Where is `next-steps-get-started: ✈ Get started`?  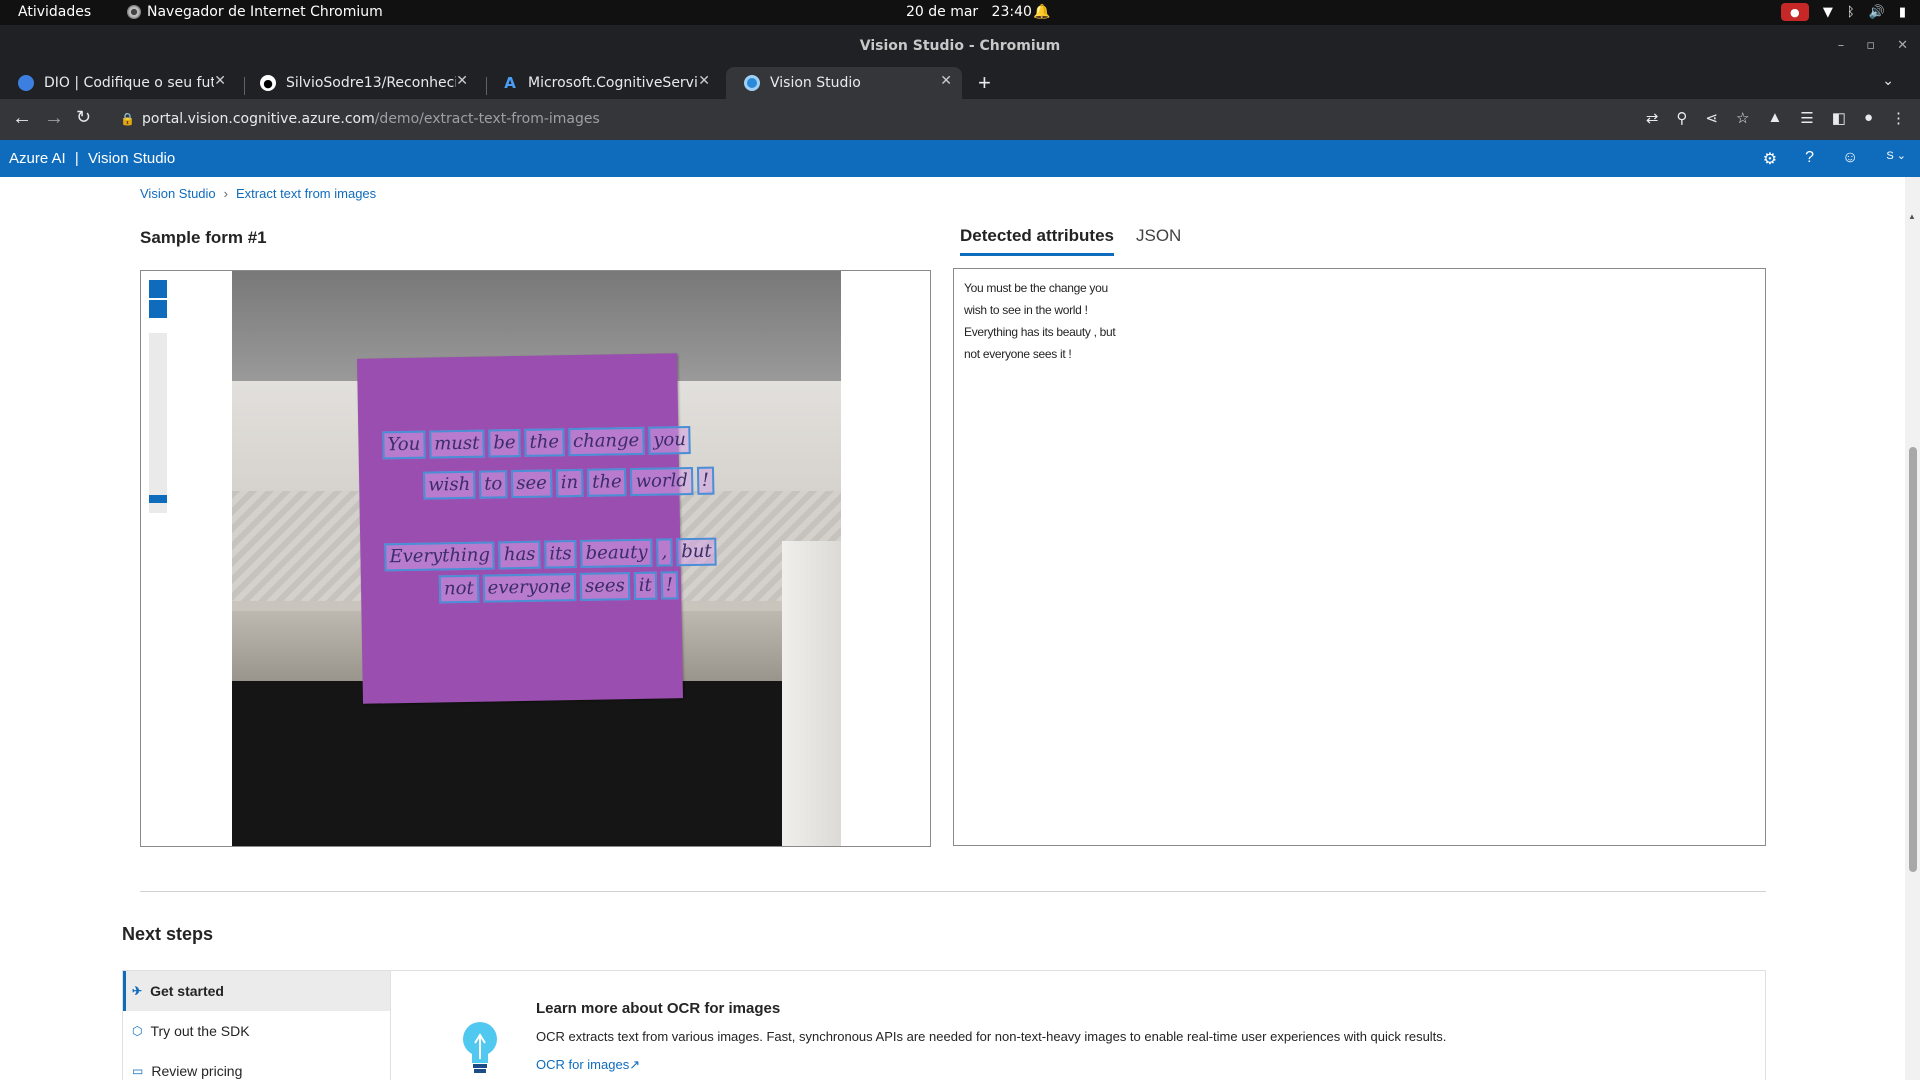
next-steps-get-started: ✈ Get started is located at coordinates (256, 991).